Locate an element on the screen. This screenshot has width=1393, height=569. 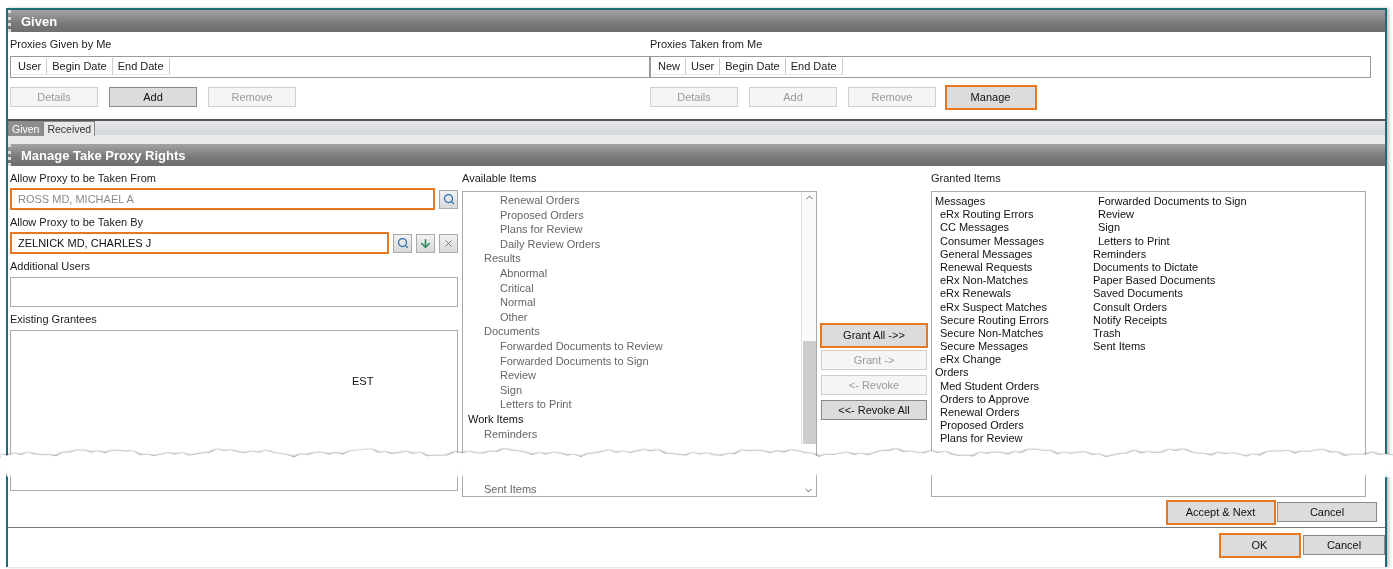
list-item: General Messages is located at coordinates (984, 254).